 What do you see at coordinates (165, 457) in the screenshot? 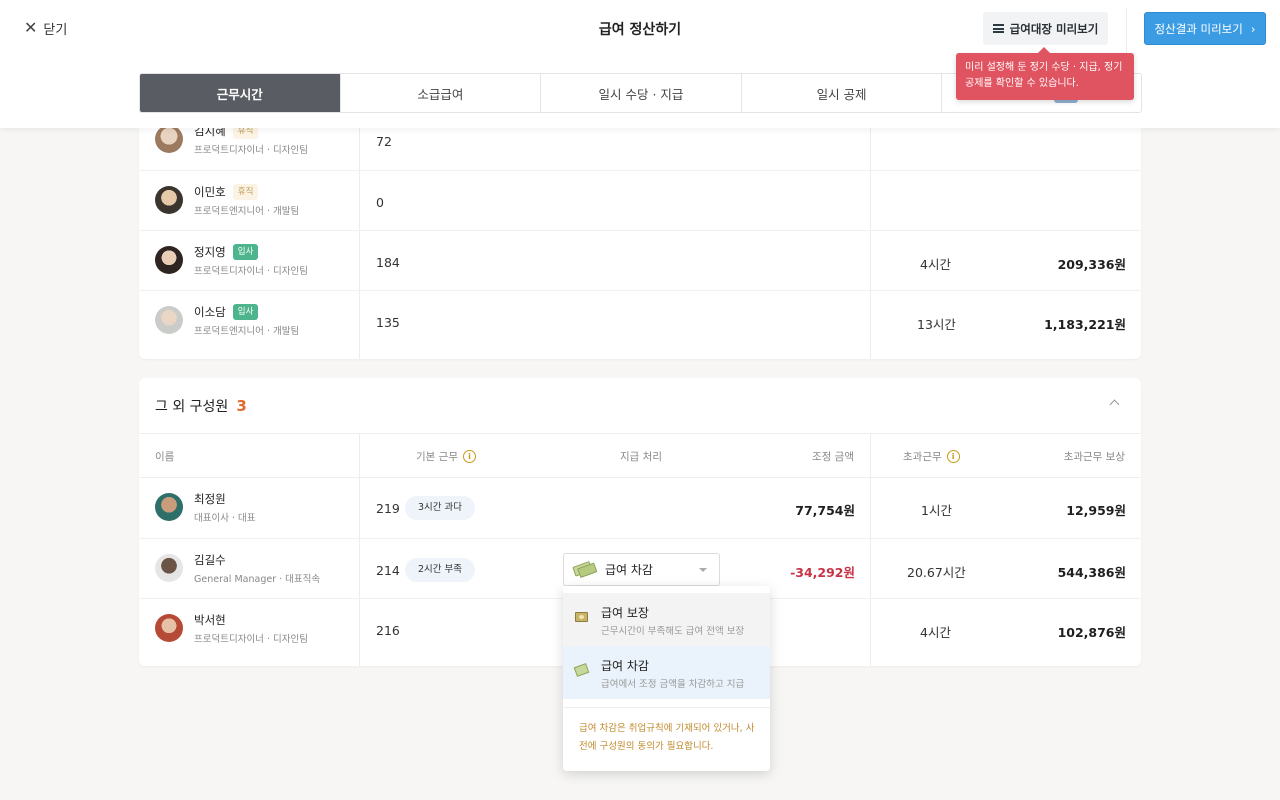
I see `column-header-name: 이름` at bounding box center [165, 457].